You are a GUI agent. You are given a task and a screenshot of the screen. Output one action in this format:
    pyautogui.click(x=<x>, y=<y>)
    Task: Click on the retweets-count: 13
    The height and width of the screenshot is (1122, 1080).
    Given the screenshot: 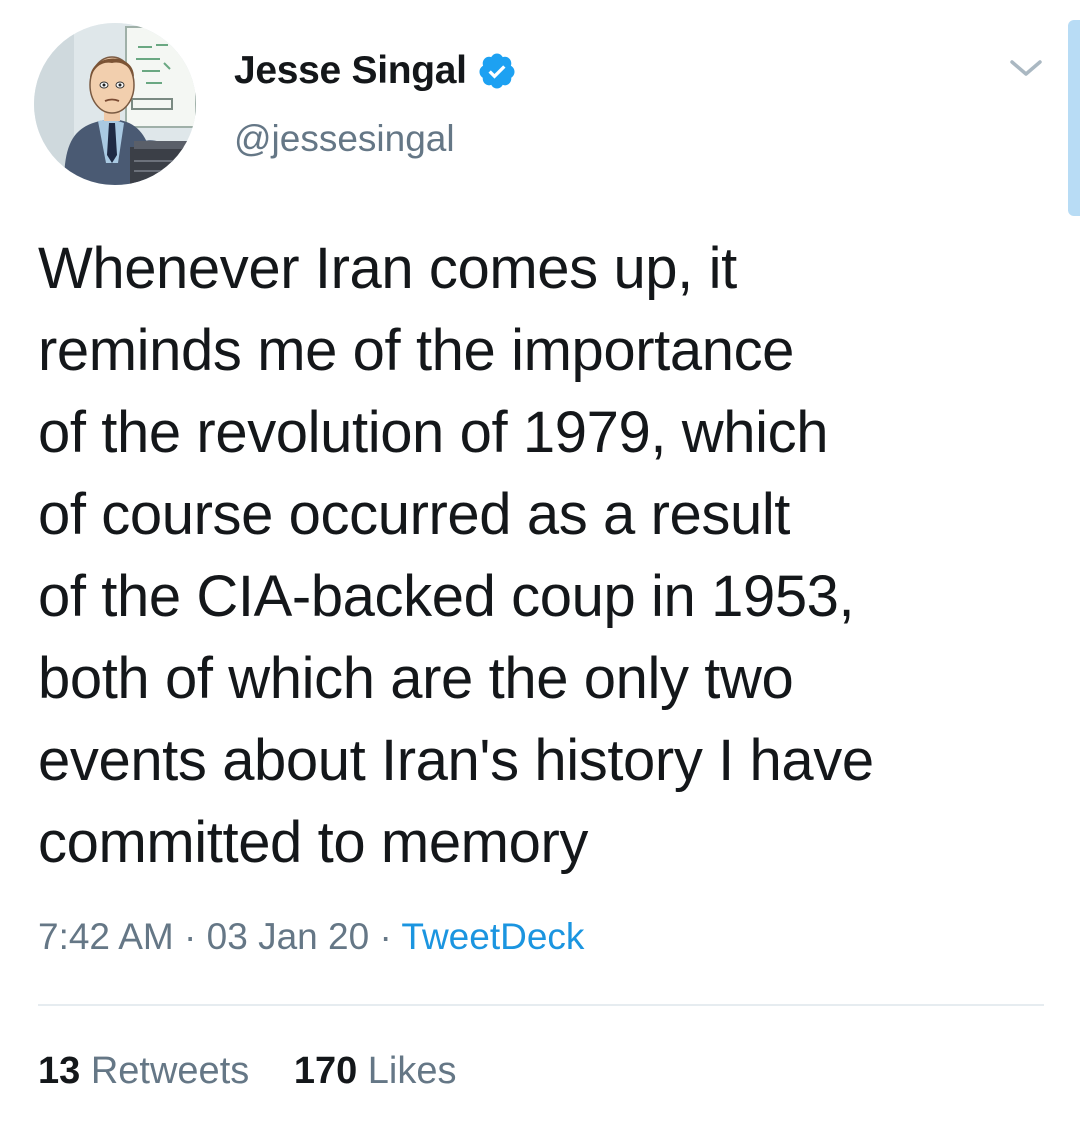 What is the action you would take?
    pyautogui.click(x=59, y=1071)
    